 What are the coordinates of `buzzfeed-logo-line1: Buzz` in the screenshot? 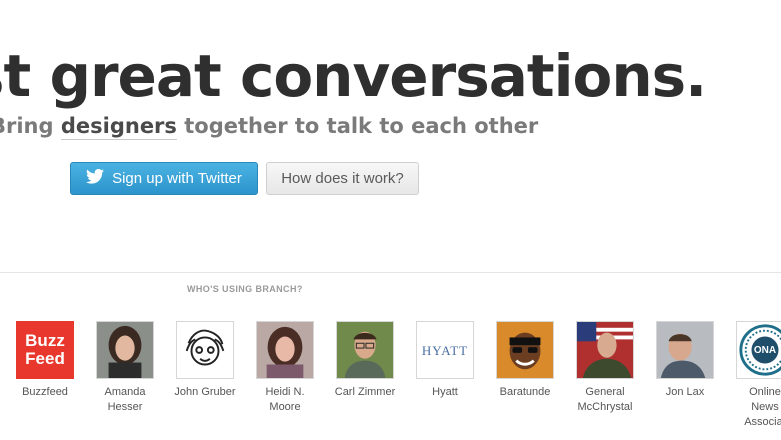 It's located at (45, 340).